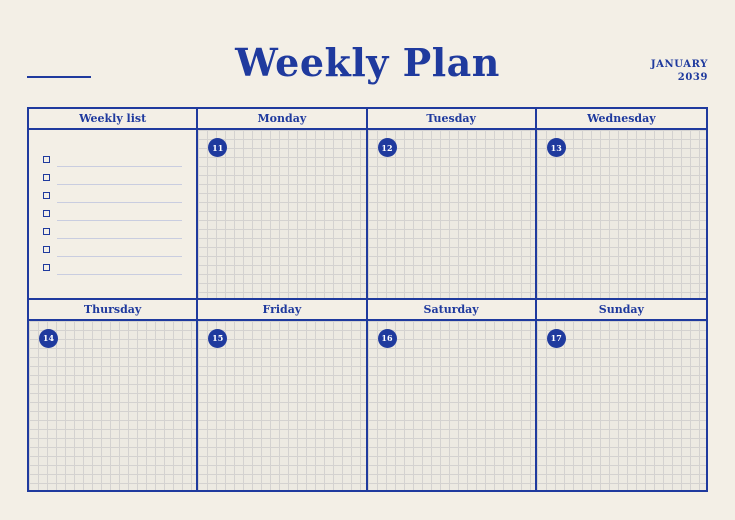 The image size is (735, 520). What do you see at coordinates (387, 147) in the screenshot?
I see `date-badge: 12` at bounding box center [387, 147].